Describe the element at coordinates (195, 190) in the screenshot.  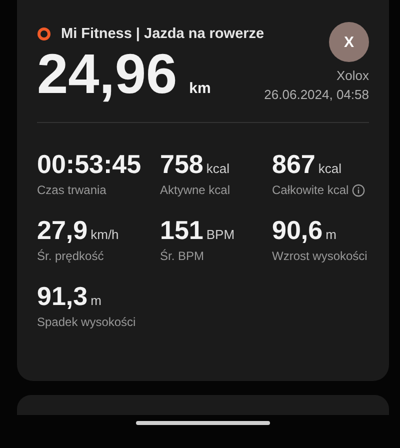
I see `stat-label: Aktywne kcal` at that location.